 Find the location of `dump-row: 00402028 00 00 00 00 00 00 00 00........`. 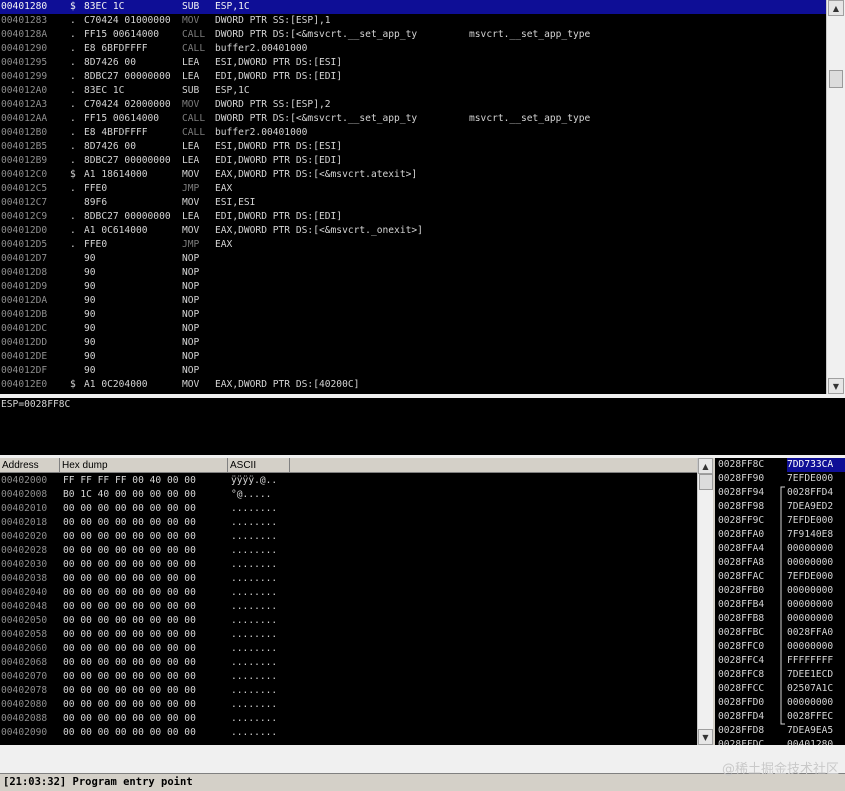

dump-row: 00402028 00 00 00 00 00 00 00 00........ is located at coordinates (348, 551).